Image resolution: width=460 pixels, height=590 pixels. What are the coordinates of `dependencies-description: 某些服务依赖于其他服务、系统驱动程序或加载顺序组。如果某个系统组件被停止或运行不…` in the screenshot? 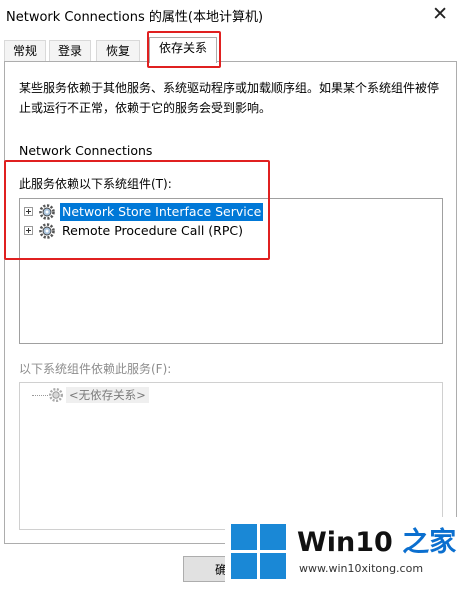 It's located at (229, 98).